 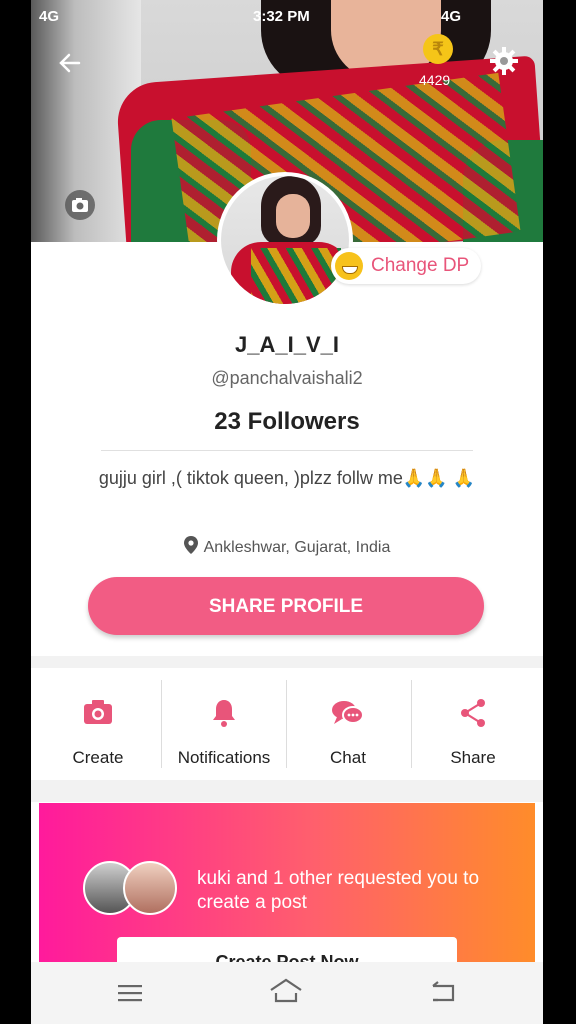 I want to click on followers-count: 23 Followers, so click(x=287, y=422).